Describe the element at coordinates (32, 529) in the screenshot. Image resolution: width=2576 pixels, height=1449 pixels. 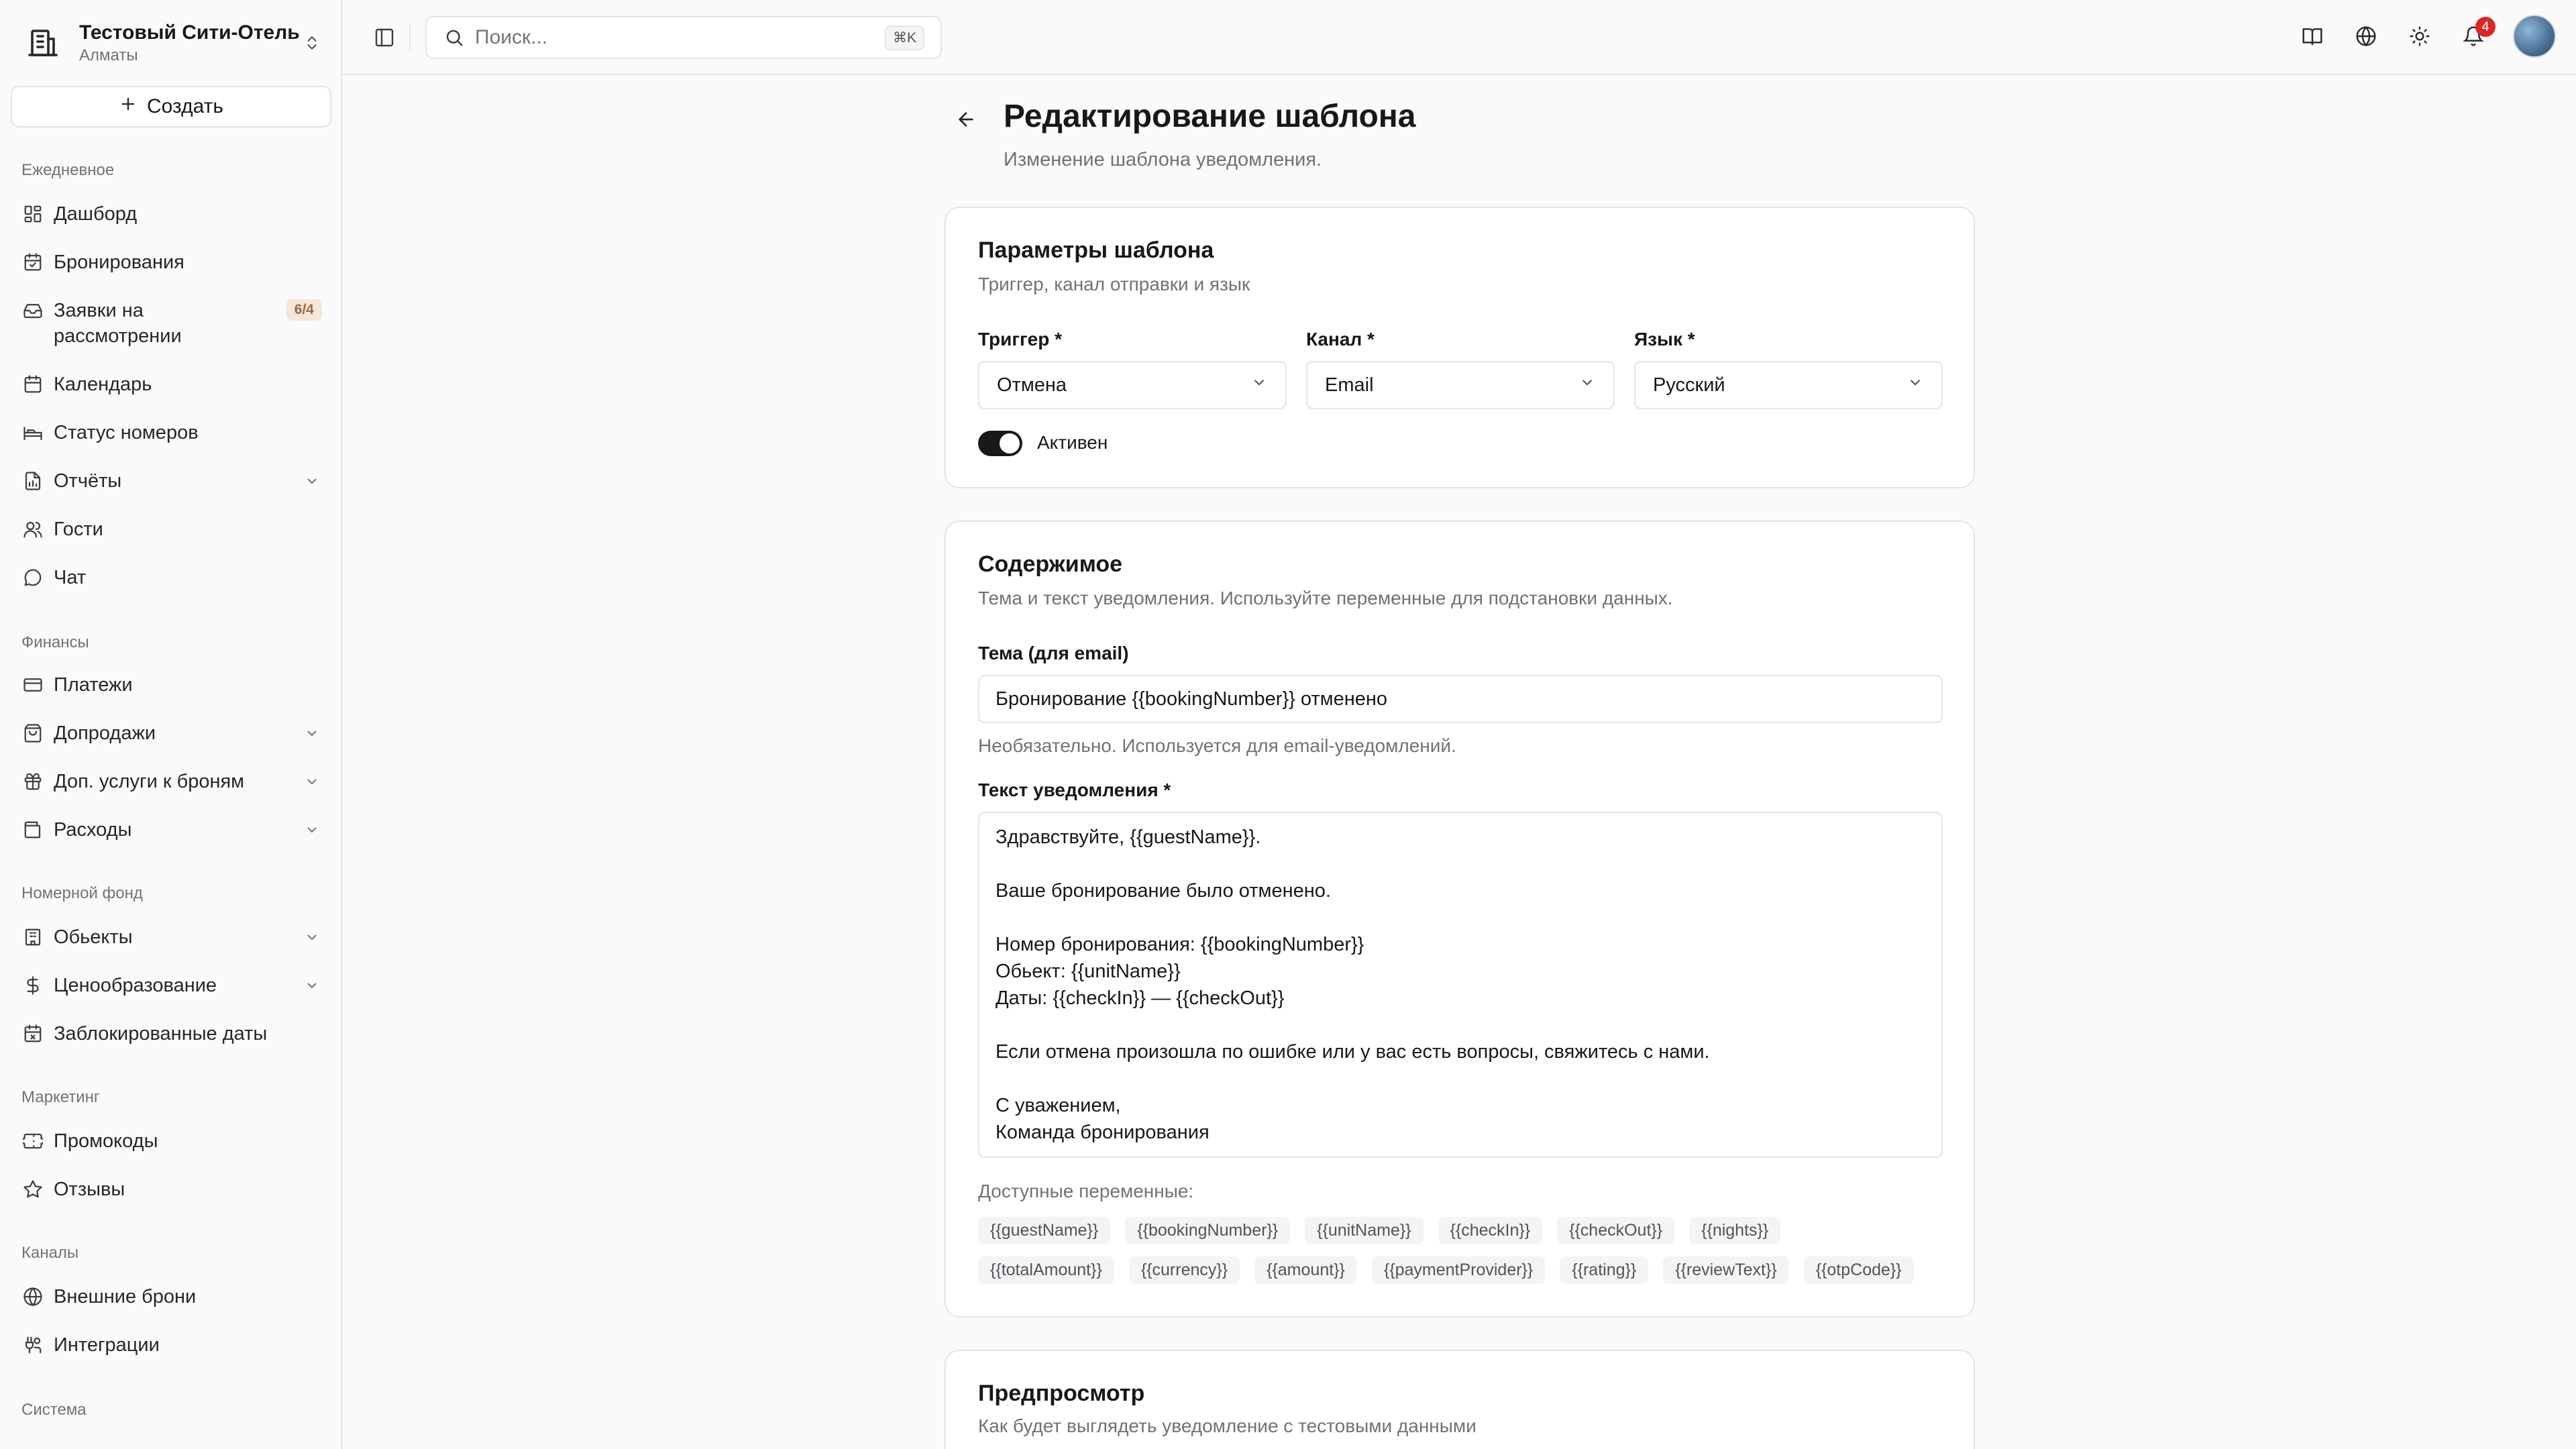
I see `users-icon` at that location.